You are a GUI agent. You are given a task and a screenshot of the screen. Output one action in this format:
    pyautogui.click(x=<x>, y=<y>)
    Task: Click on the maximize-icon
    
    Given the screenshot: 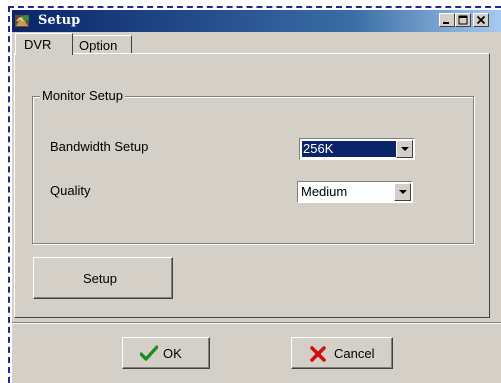 What is the action you would take?
    pyautogui.click(x=463, y=20)
    